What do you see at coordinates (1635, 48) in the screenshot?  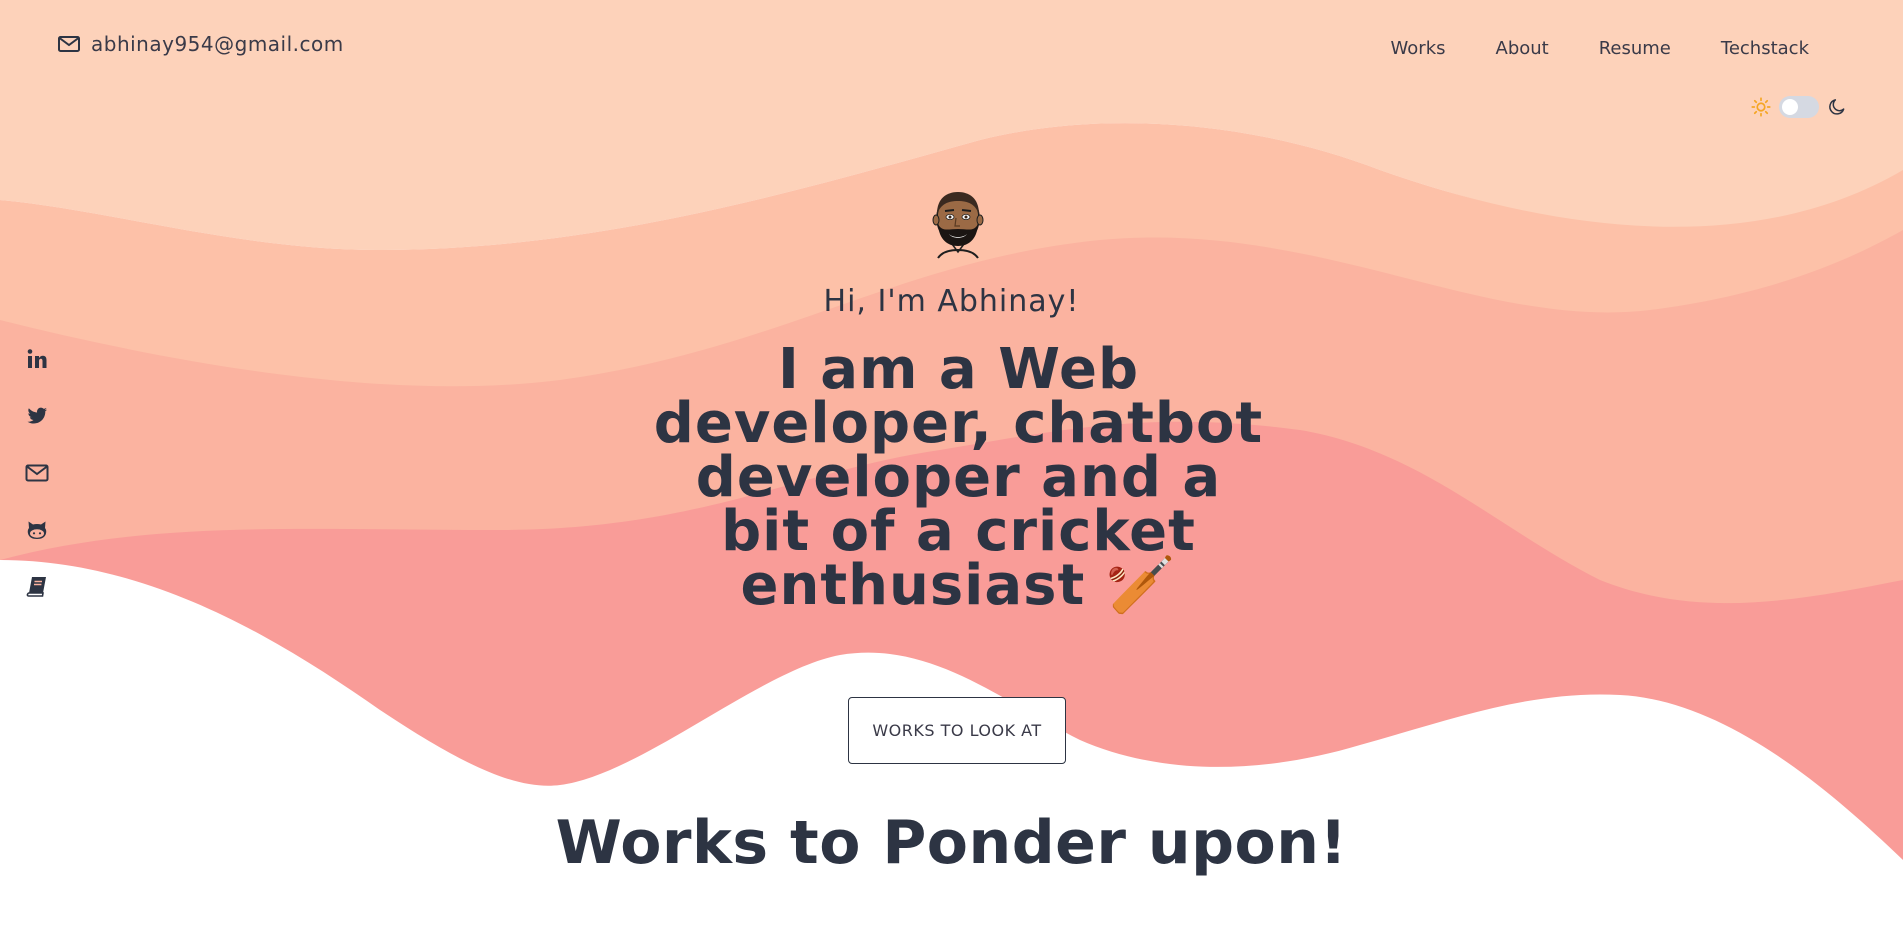 I see `nav-resume: Resume` at bounding box center [1635, 48].